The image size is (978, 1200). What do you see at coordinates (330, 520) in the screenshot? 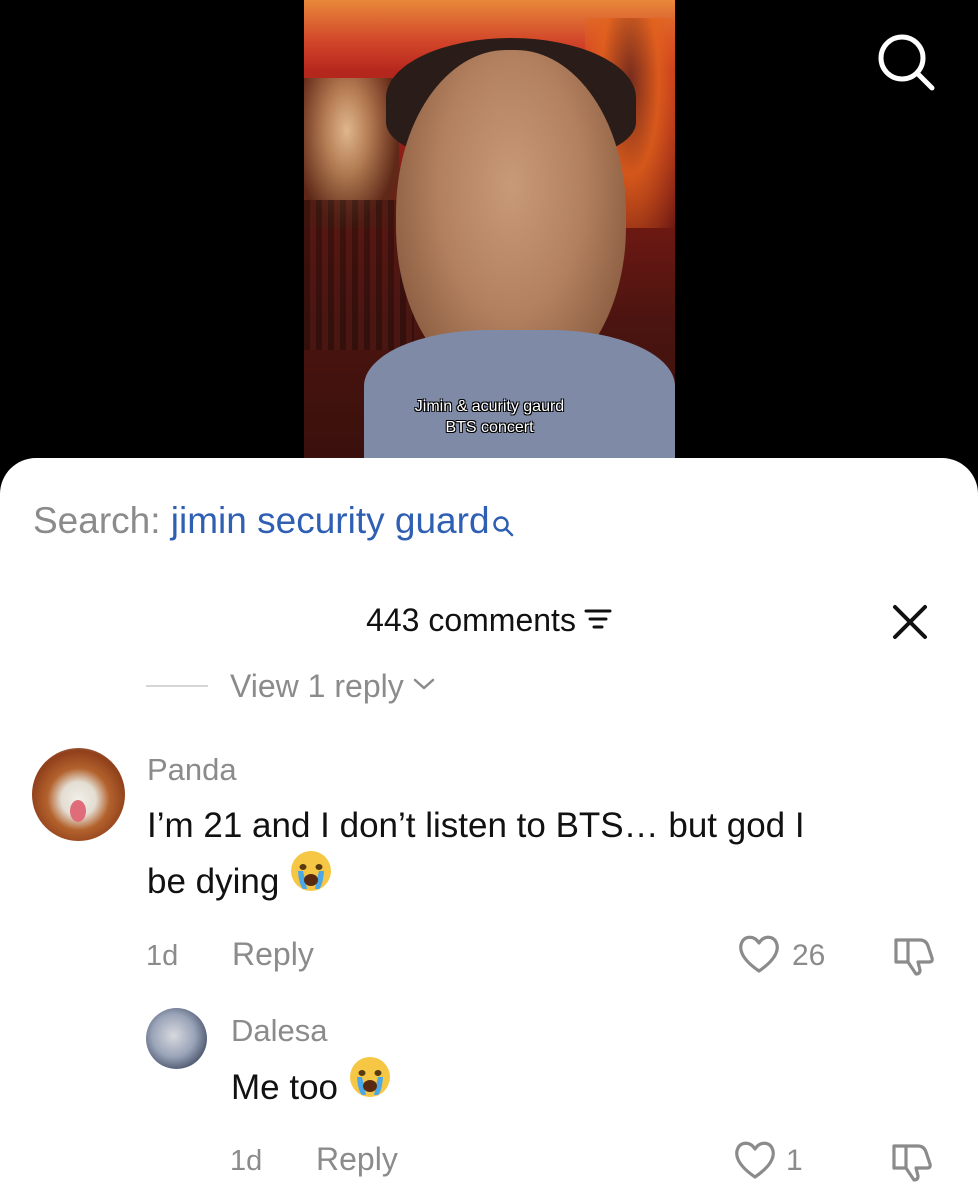
I see `search-term-link: jimin security guard` at bounding box center [330, 520].